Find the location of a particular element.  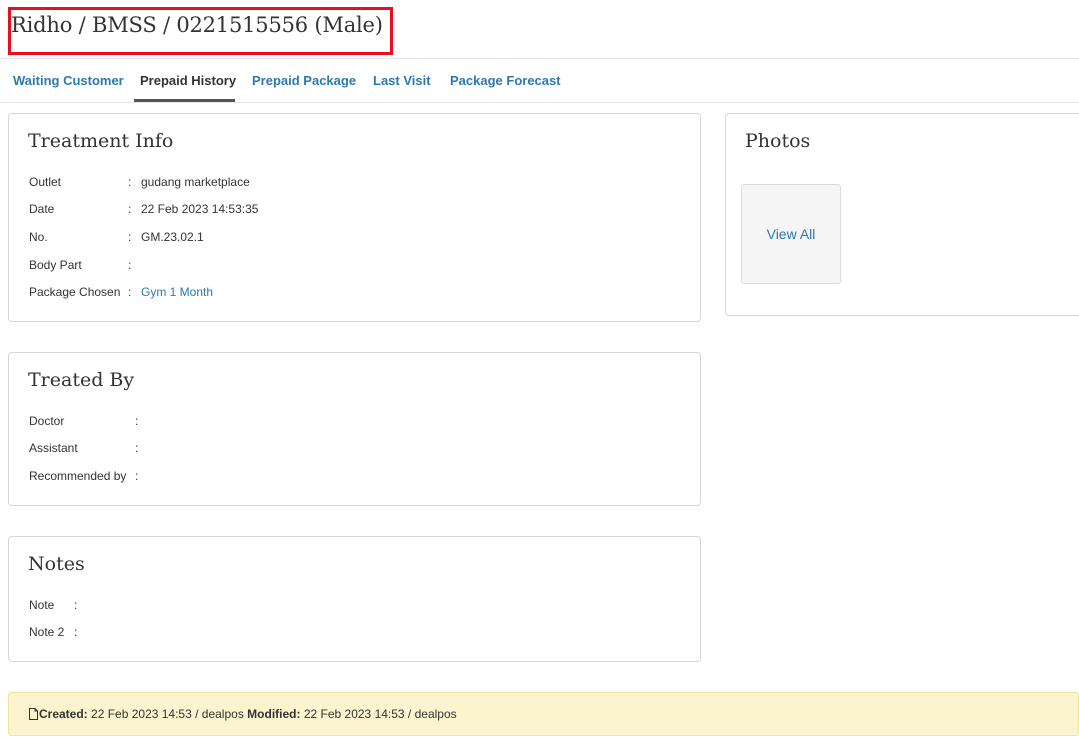

number-value: GM.23.02.1 is located at coordinates (172, 237).